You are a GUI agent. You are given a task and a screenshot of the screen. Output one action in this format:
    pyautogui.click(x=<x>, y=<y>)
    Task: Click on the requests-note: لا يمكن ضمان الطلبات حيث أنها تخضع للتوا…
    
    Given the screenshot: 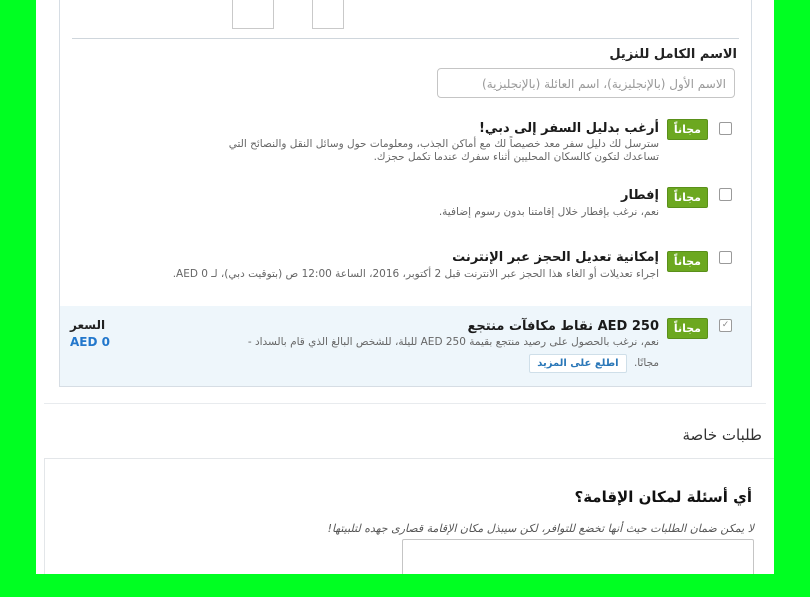 What is the action you would take?
    pyautogui.click(x=540, y=528)
    